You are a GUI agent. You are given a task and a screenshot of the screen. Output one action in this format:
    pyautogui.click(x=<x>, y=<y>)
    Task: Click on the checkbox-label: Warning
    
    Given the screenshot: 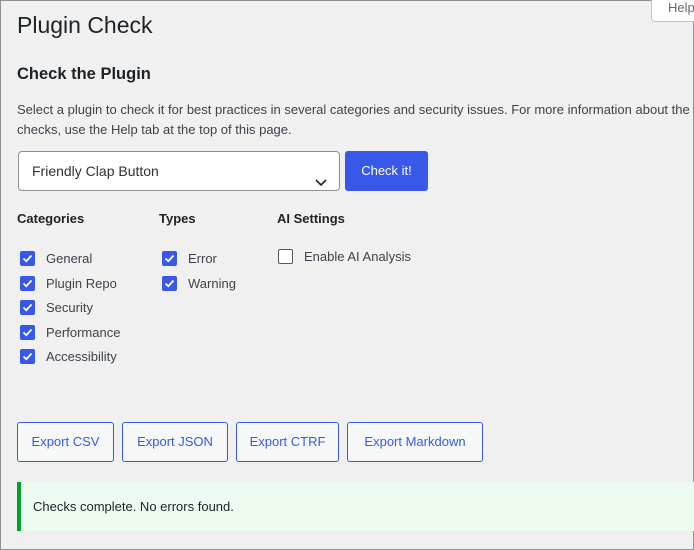 What is the action you would take?
    pyautogui.click(x=212, y=283)
    